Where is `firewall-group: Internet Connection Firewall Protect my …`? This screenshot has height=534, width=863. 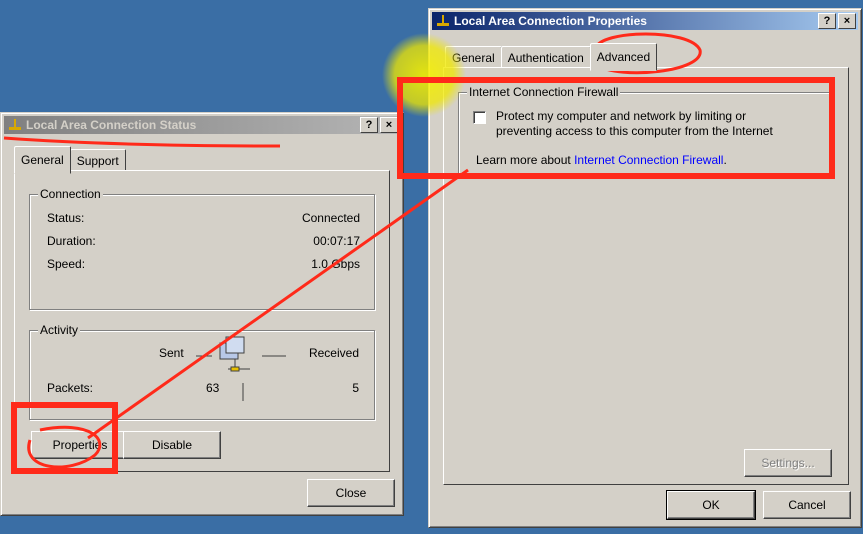 firewall-group: Internet Connection Firewall Protect my … is located at coordinates (644, 129).